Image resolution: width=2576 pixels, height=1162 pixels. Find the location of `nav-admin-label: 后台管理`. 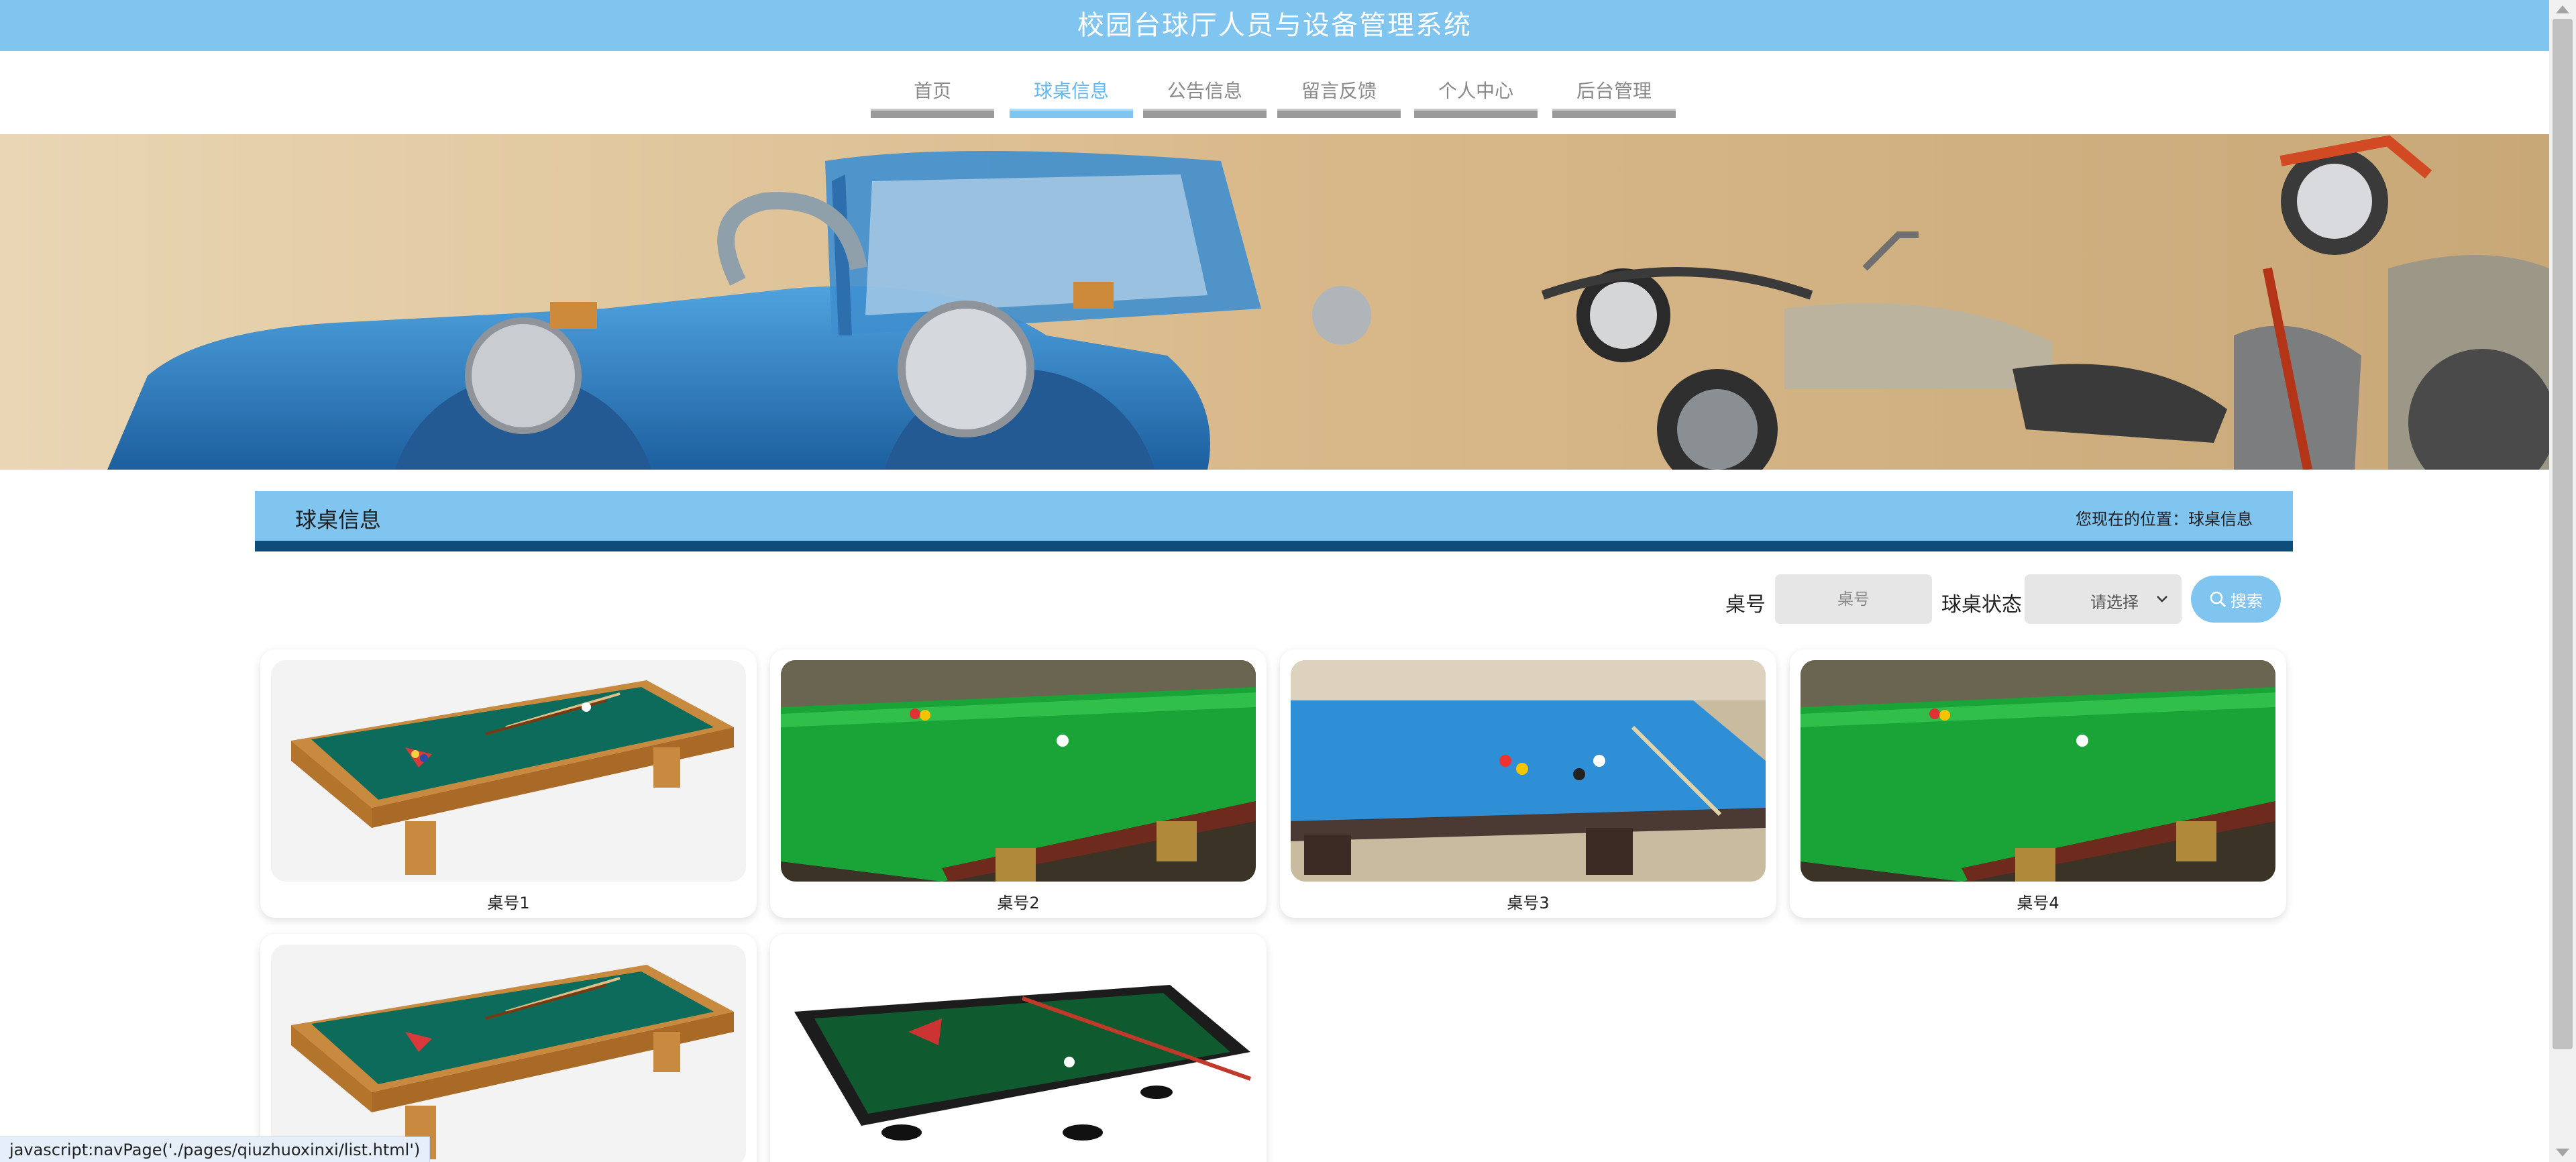

nav-admin-label: 后台管理 is located at coordinates (1614, 91).